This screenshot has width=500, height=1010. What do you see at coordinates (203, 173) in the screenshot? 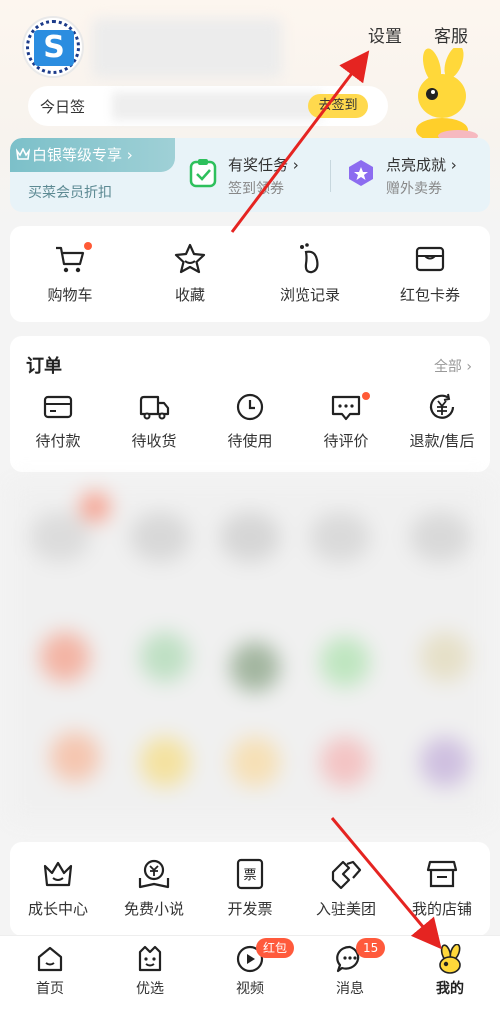
I see `task-check-icon` at bounding box center [203, 173].